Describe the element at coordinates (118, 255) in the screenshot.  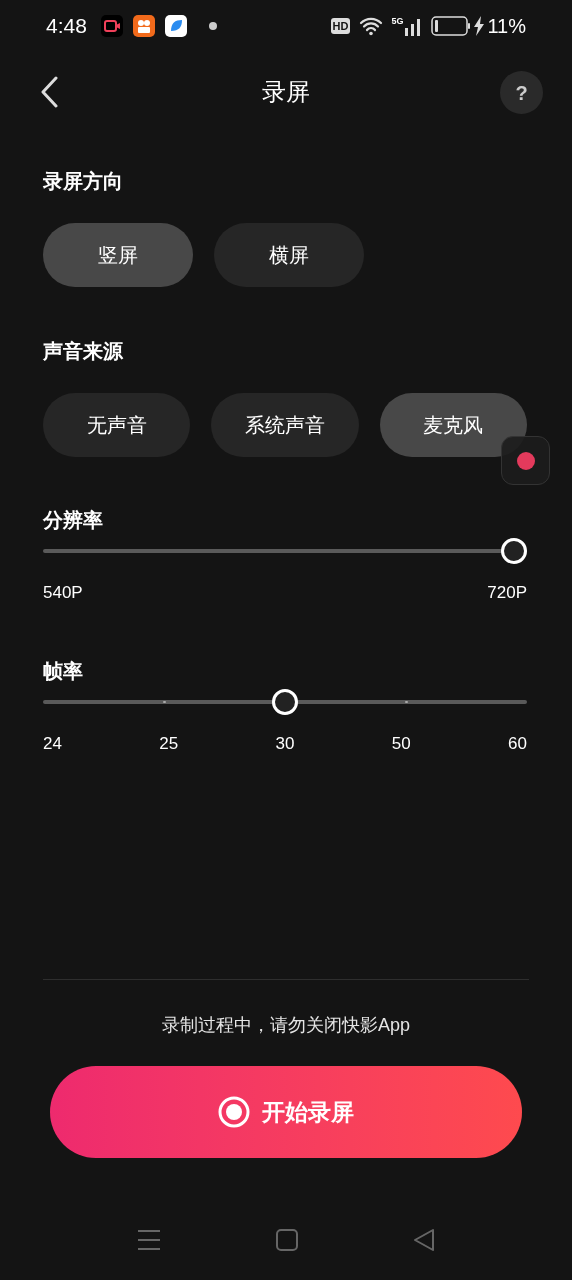
I see `option-button: 竖屏` at that location.